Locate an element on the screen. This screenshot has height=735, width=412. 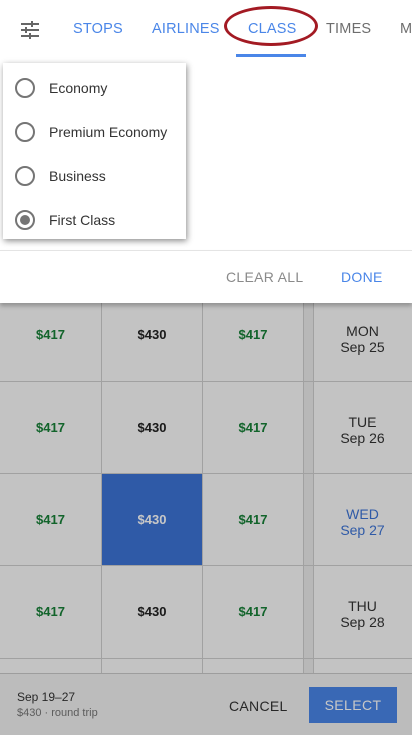
done-button: DONE is located at coordinates (362, 277).